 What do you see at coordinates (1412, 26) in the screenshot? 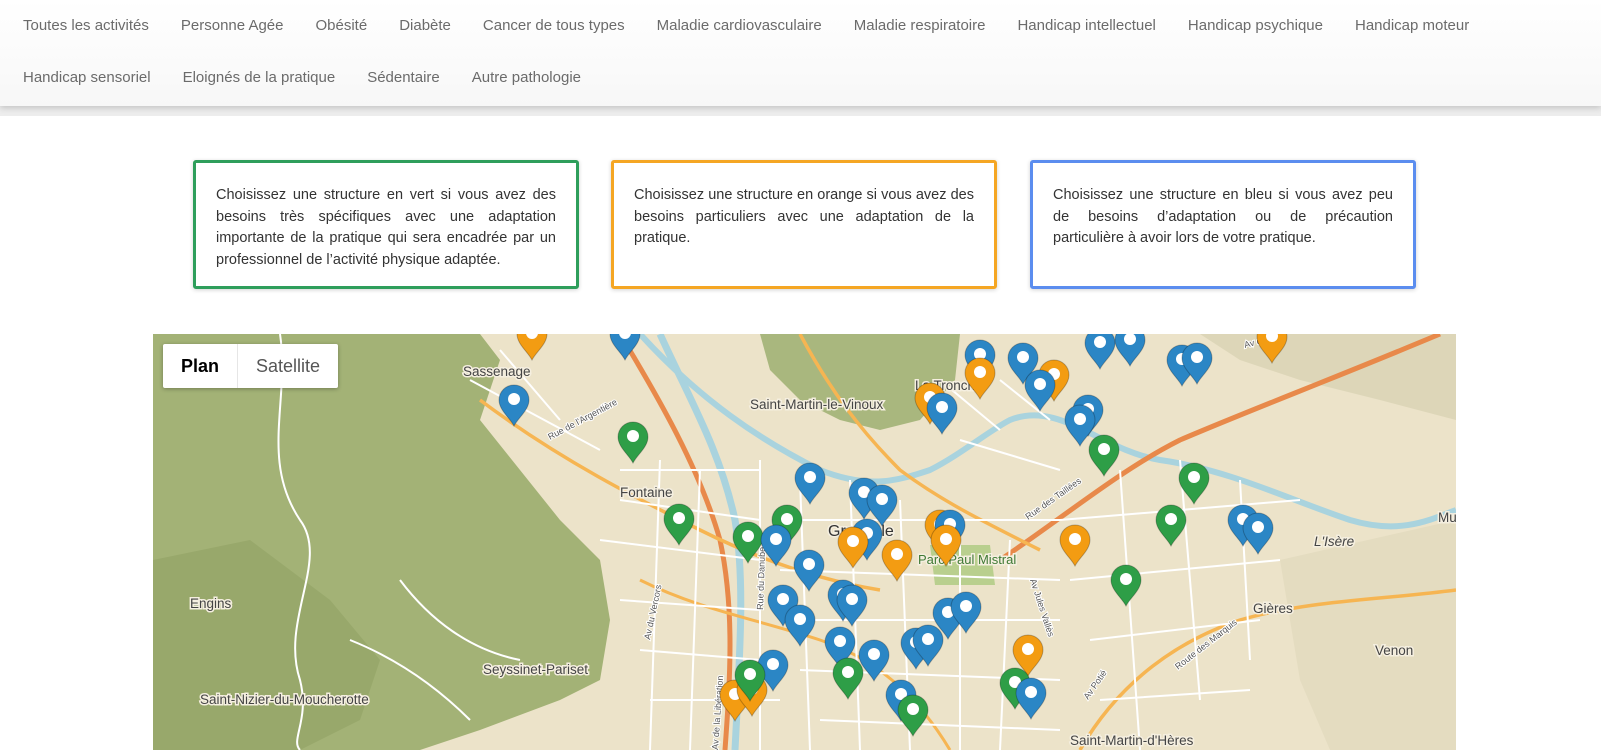
I see `nav-item-moteur: Handicap moteur` at bounding box center [1412, 26].